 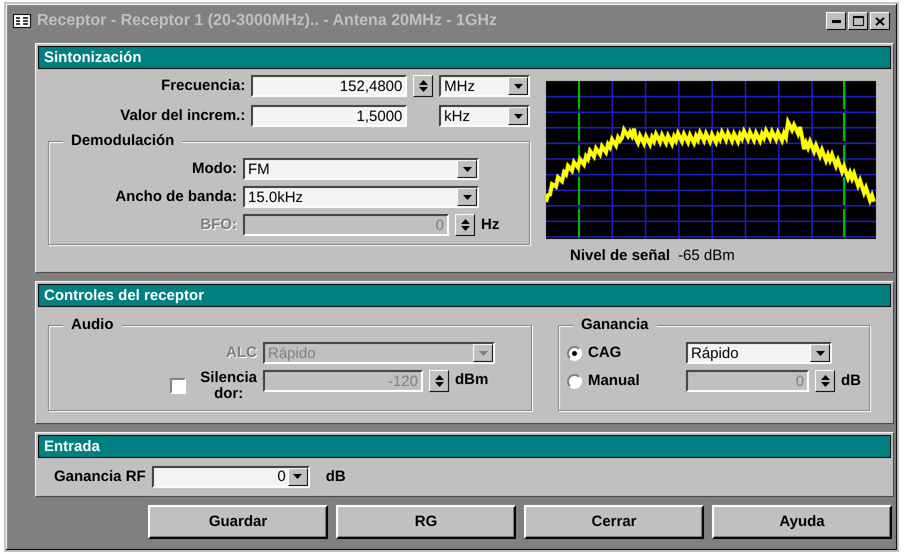 I want to click on unit-label: Hz, so click(x=490, y=225).